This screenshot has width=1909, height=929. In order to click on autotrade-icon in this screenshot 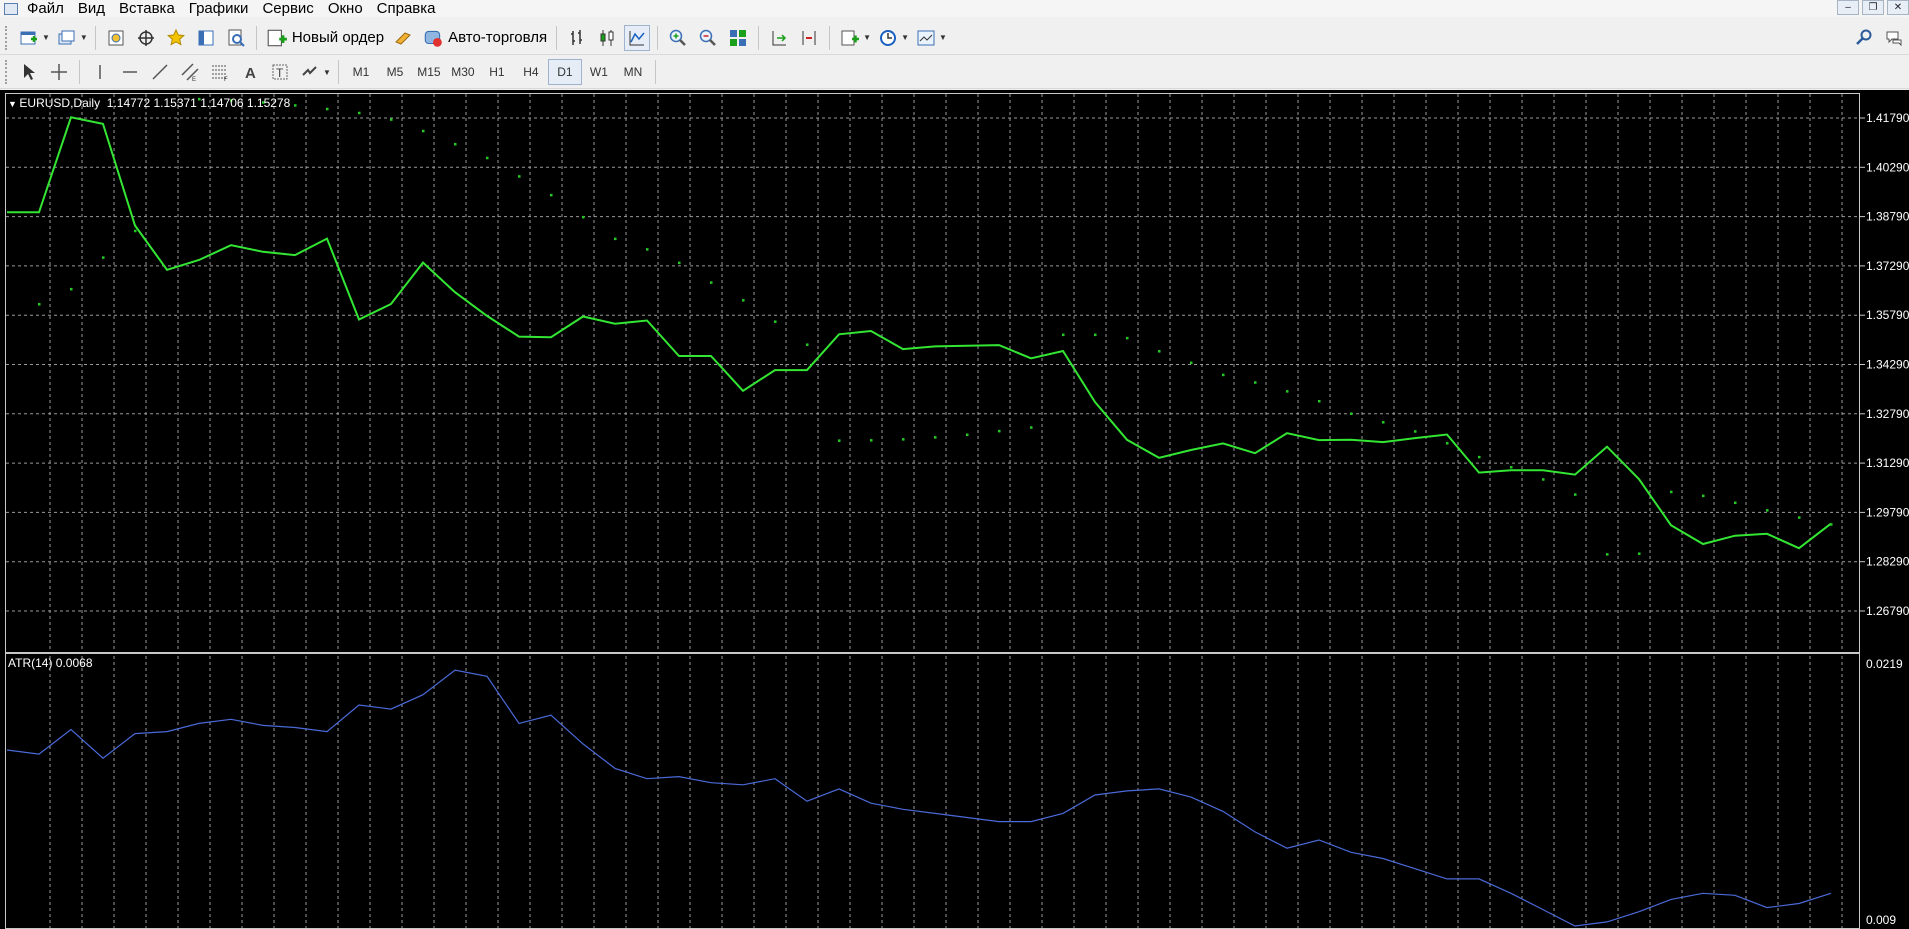, I will do `click(433, 38)`.